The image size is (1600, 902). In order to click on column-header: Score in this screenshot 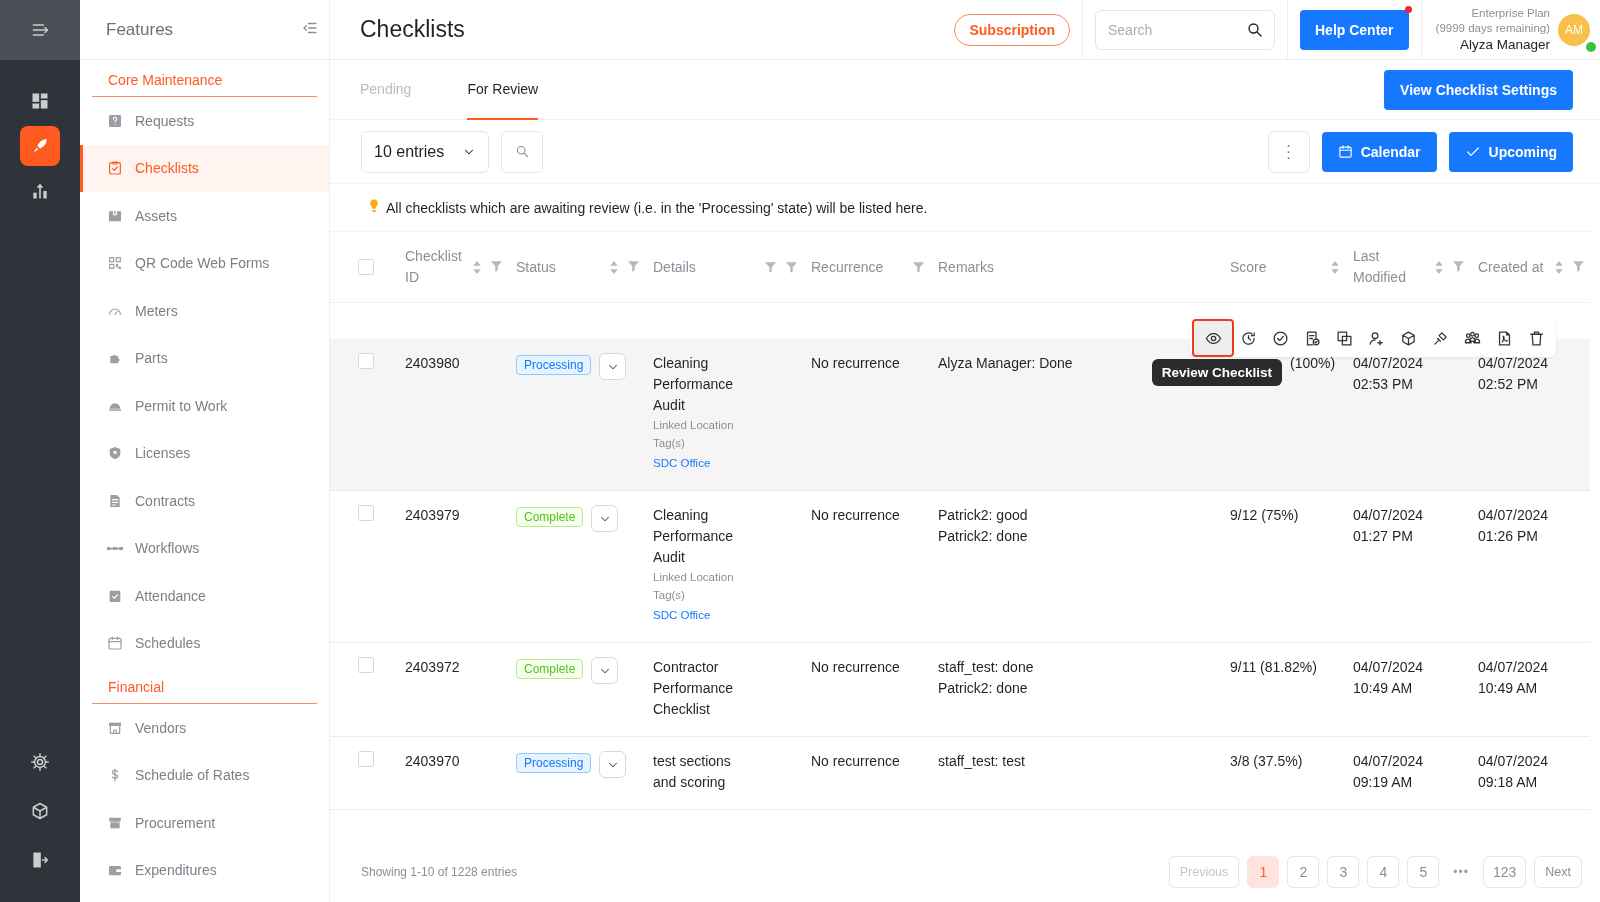, I will do `click(1248, 267)`.